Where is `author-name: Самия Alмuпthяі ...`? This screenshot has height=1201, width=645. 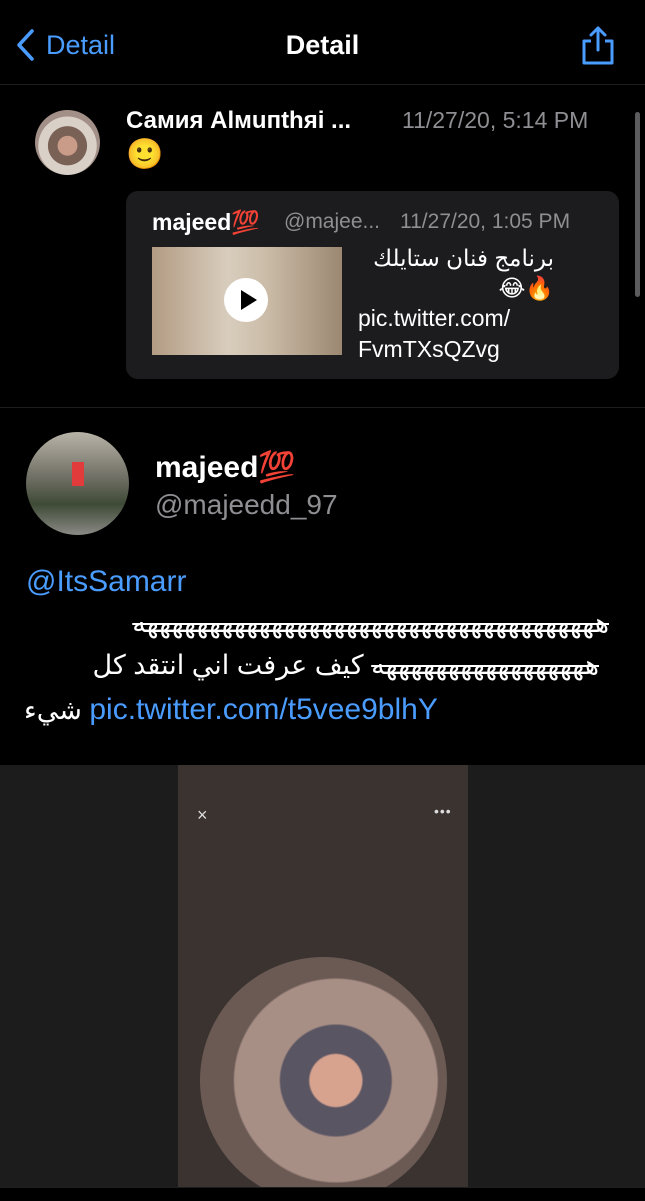 author-name: Самия Alмuпthяі ... is located at coordinates (239, 120).